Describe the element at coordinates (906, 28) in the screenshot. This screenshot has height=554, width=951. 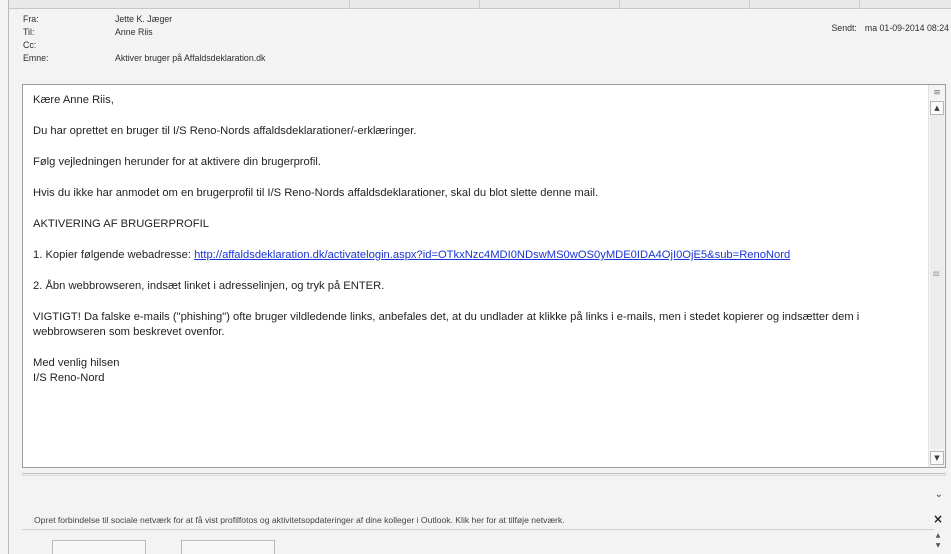
I see `sent-value: ma 01-09-2014 08:24` at that location.